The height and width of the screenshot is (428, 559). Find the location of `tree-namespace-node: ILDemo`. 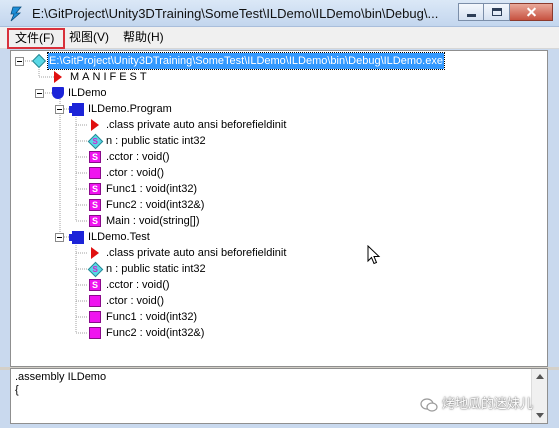

tree-namespace-node: ILDemo is located at coordinates (161, 93).